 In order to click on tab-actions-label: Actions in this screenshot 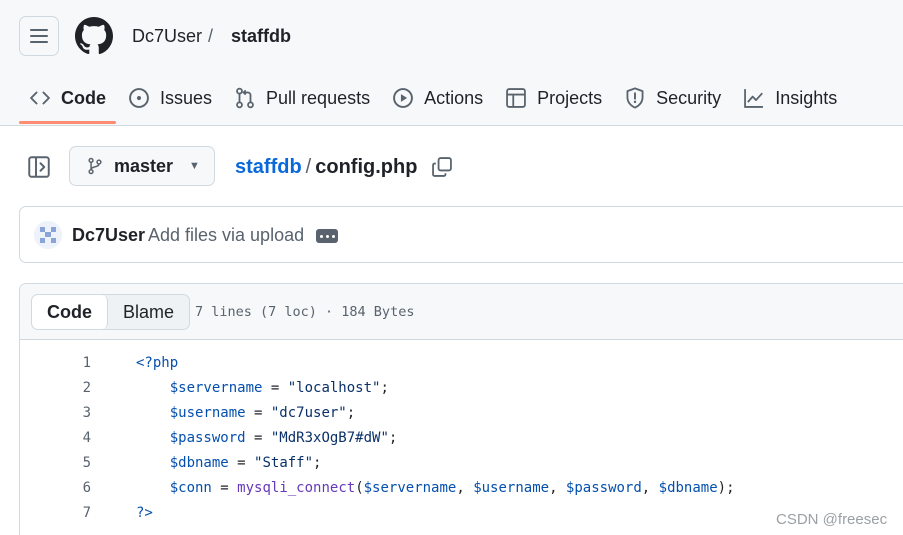, I will do `click(454, 97)`.